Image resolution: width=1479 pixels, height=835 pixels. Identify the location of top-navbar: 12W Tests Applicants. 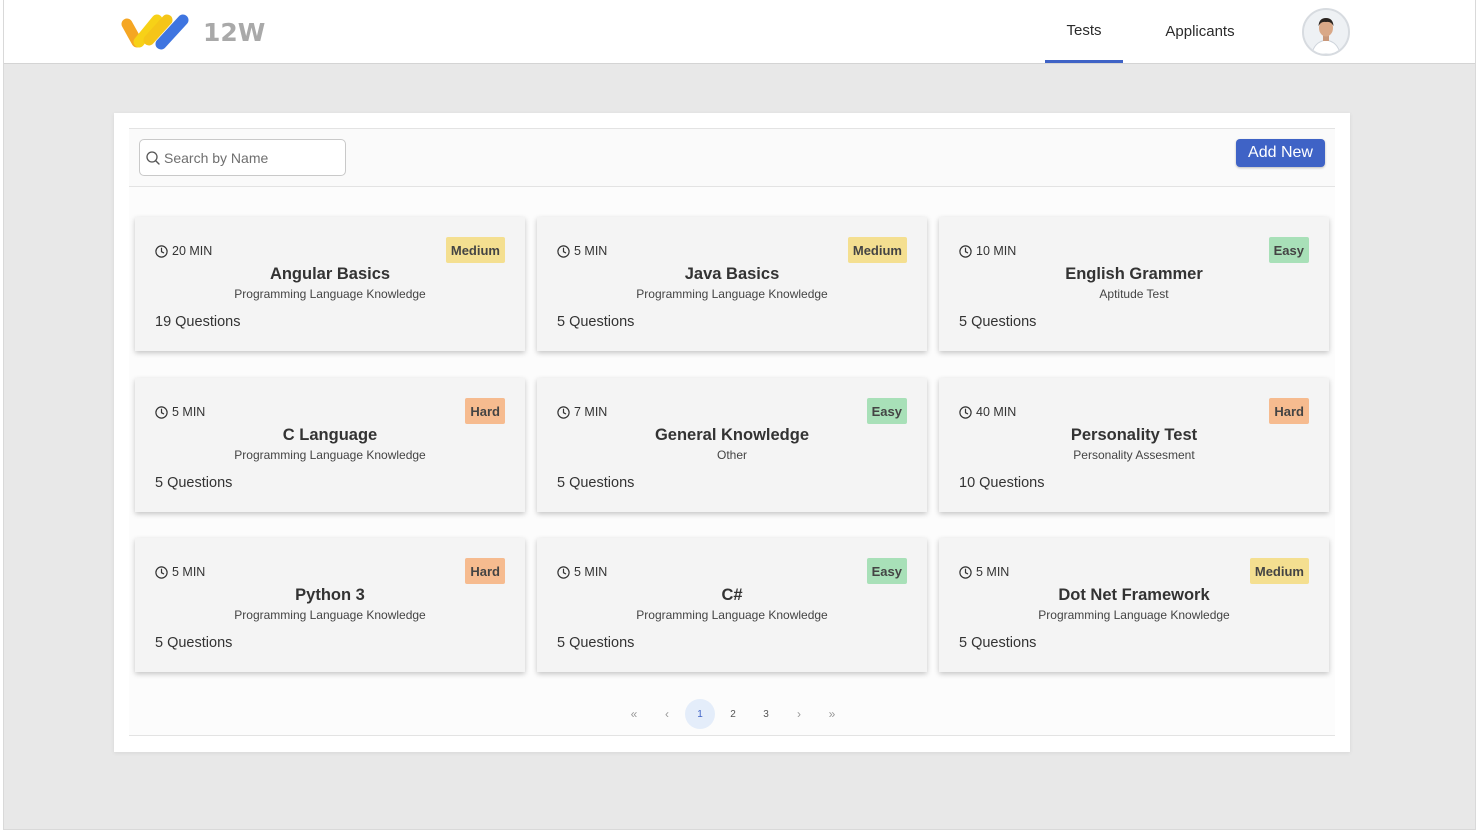
(739, 32).